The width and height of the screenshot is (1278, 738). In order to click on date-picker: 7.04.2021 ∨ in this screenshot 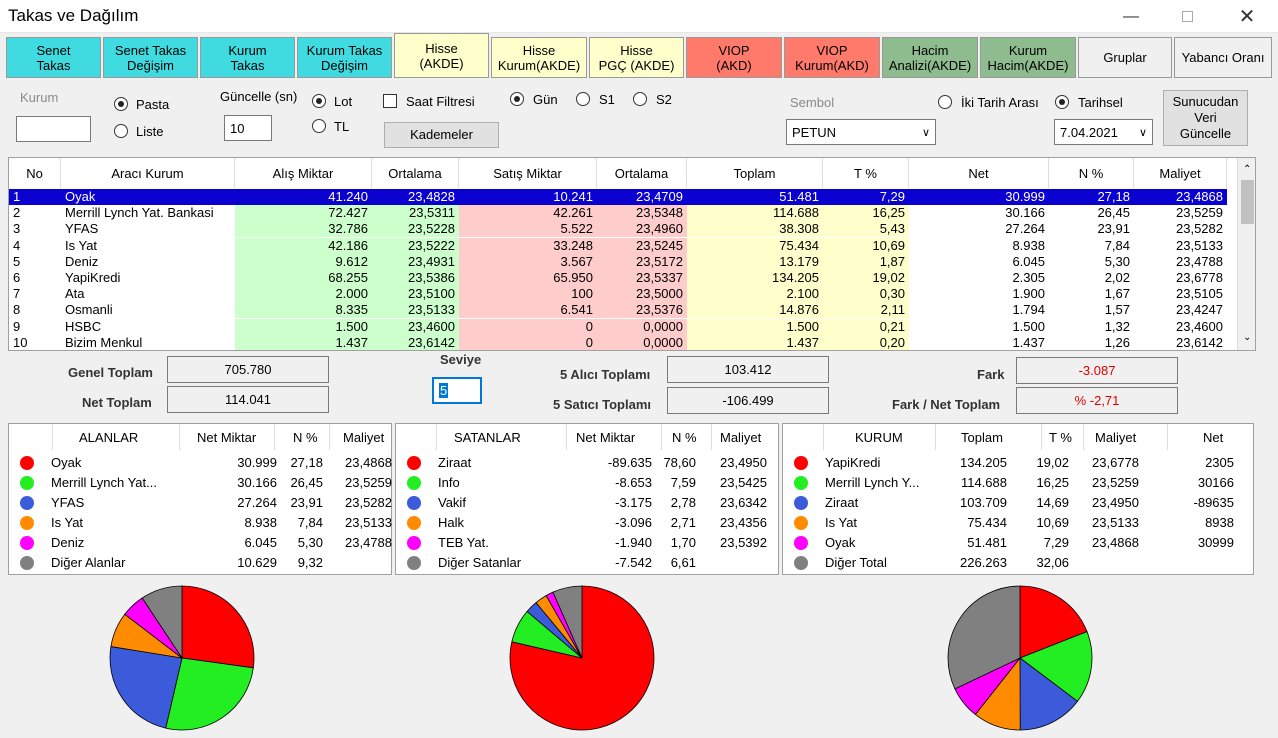, I will do `click(1103, 132)`.